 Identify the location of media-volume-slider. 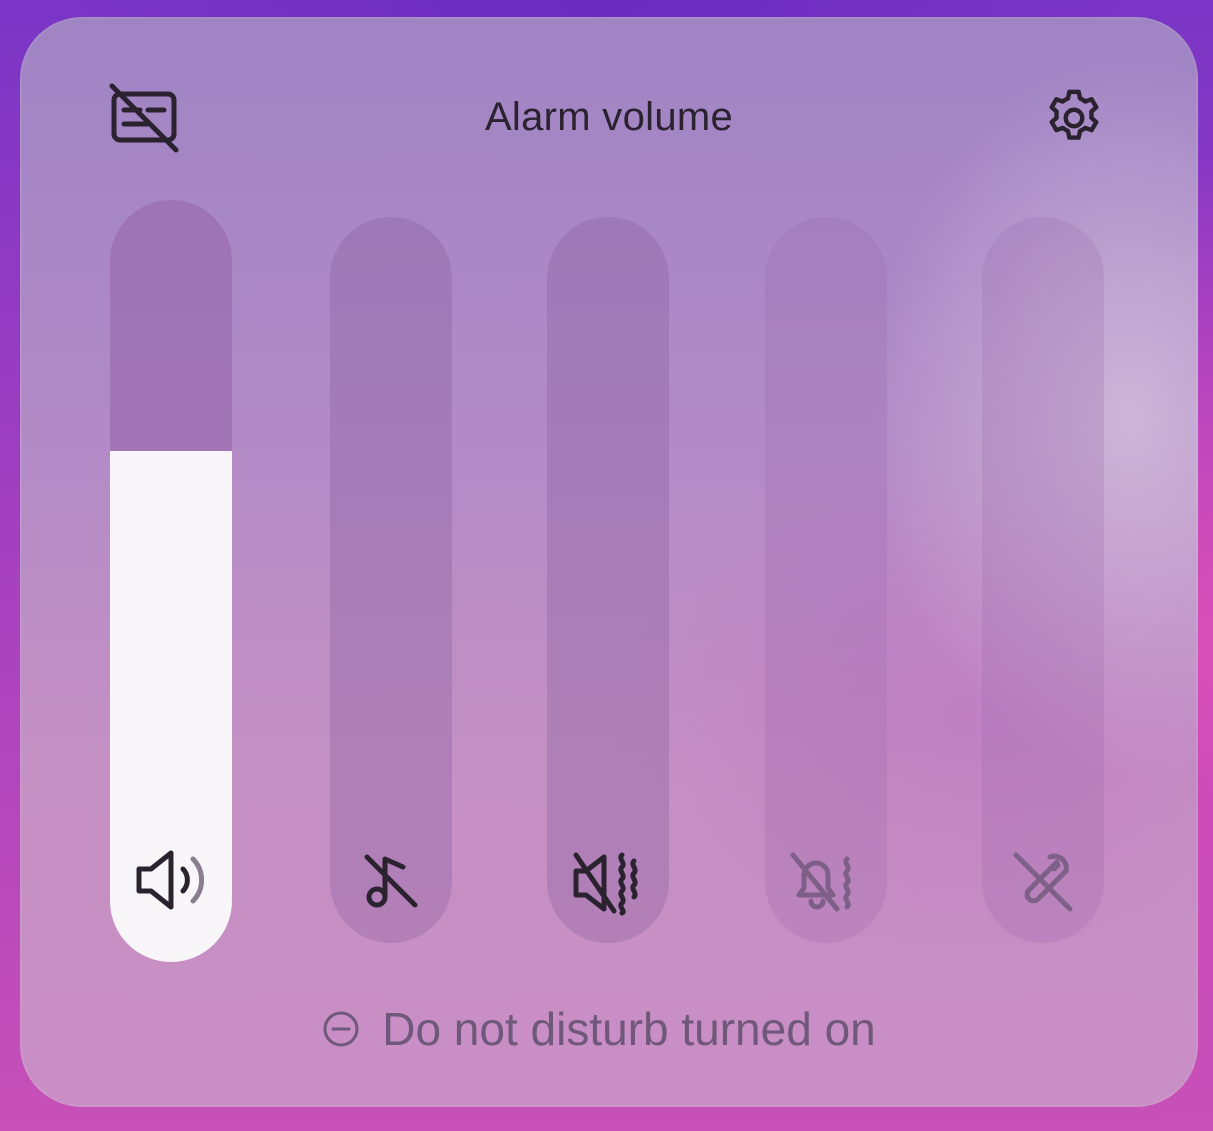
(171, 581).